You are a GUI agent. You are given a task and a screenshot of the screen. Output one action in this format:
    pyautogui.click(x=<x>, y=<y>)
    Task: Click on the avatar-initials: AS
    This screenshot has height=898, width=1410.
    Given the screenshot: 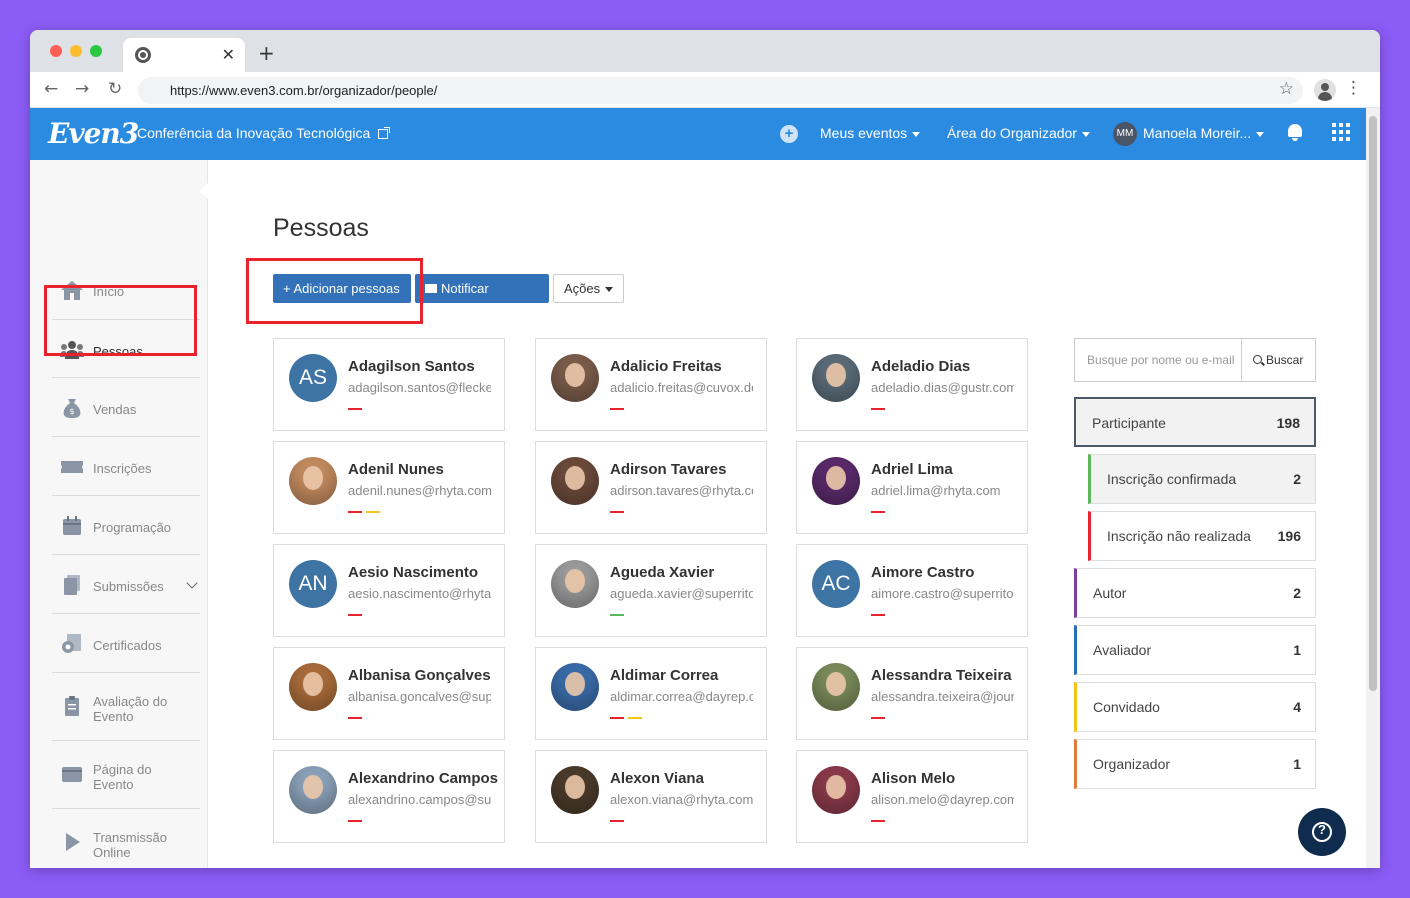 What is the action you would take?
    pyautogui.click(x=313, y=378)
    